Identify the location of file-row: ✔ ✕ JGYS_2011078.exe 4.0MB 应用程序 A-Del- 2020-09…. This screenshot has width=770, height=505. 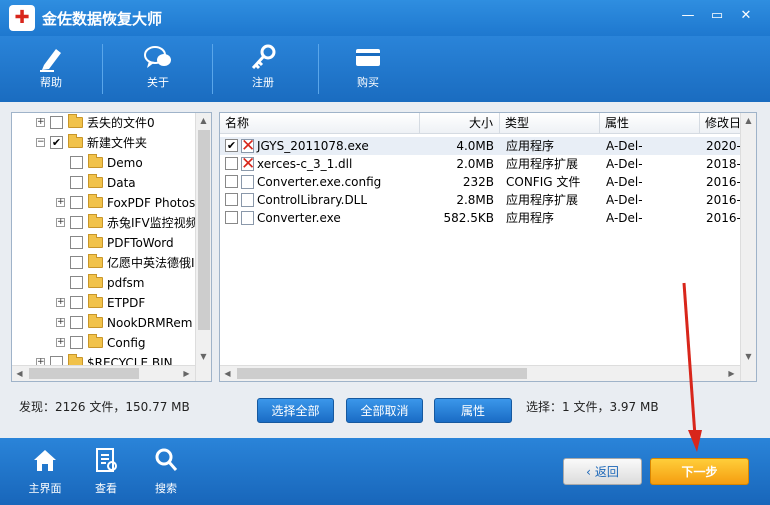
(488, 146).